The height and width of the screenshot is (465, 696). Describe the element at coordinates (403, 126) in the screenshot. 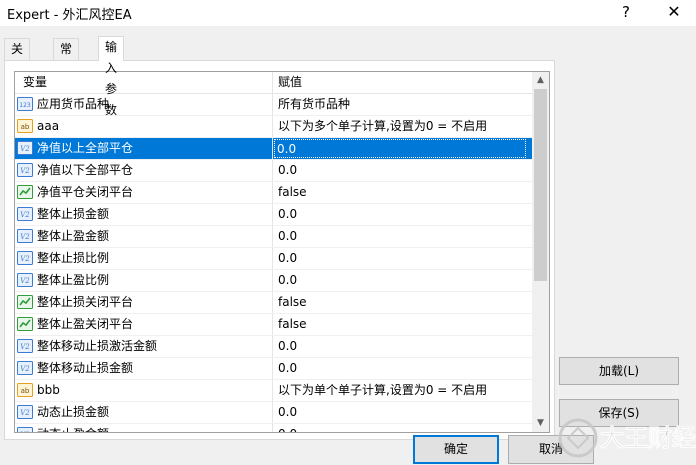

I see `parameter-value: 以下为多个单子计算,设置为0 = 不启用` at that location.